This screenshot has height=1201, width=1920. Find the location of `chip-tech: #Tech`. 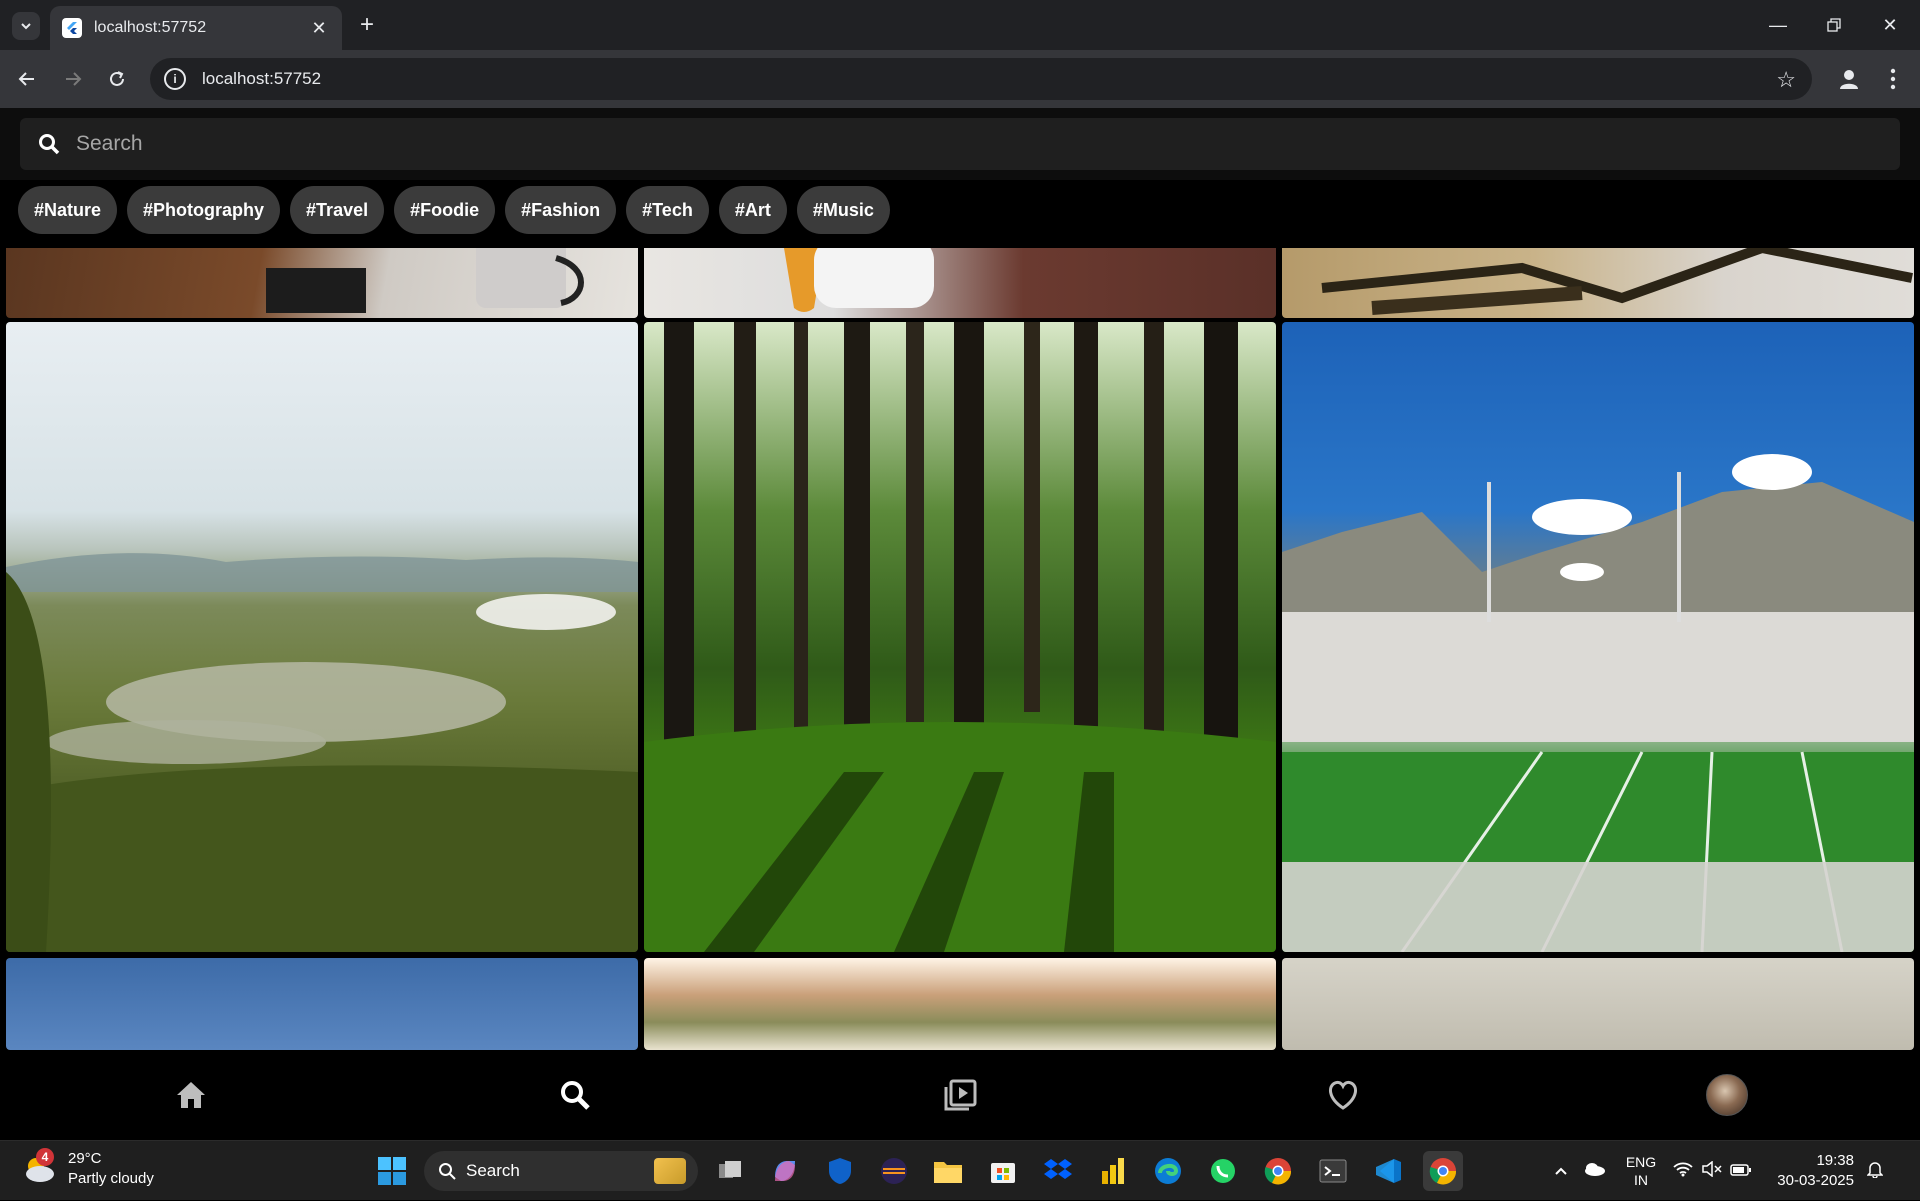

chip-tech: #Tech is located at coordinates (667, 210).